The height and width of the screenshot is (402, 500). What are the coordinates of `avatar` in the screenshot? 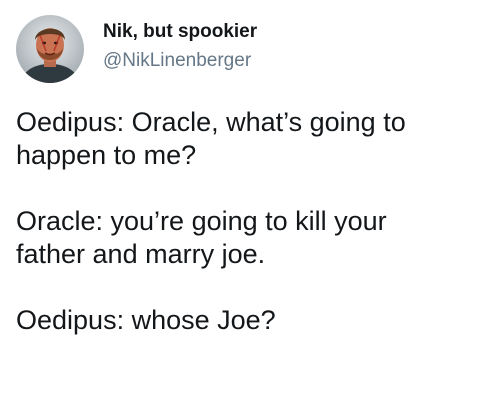 It's located at (50, 49).